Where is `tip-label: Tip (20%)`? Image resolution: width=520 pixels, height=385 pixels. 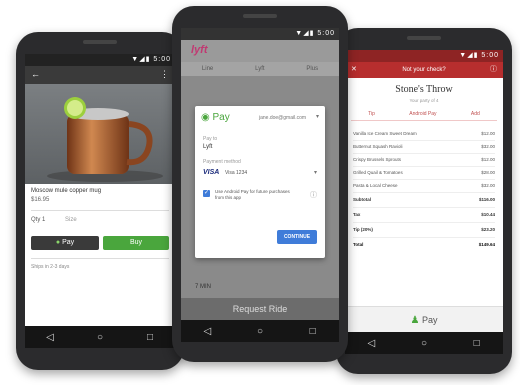
tip-label: Tip (20%) is located at coordinates (363, 229).